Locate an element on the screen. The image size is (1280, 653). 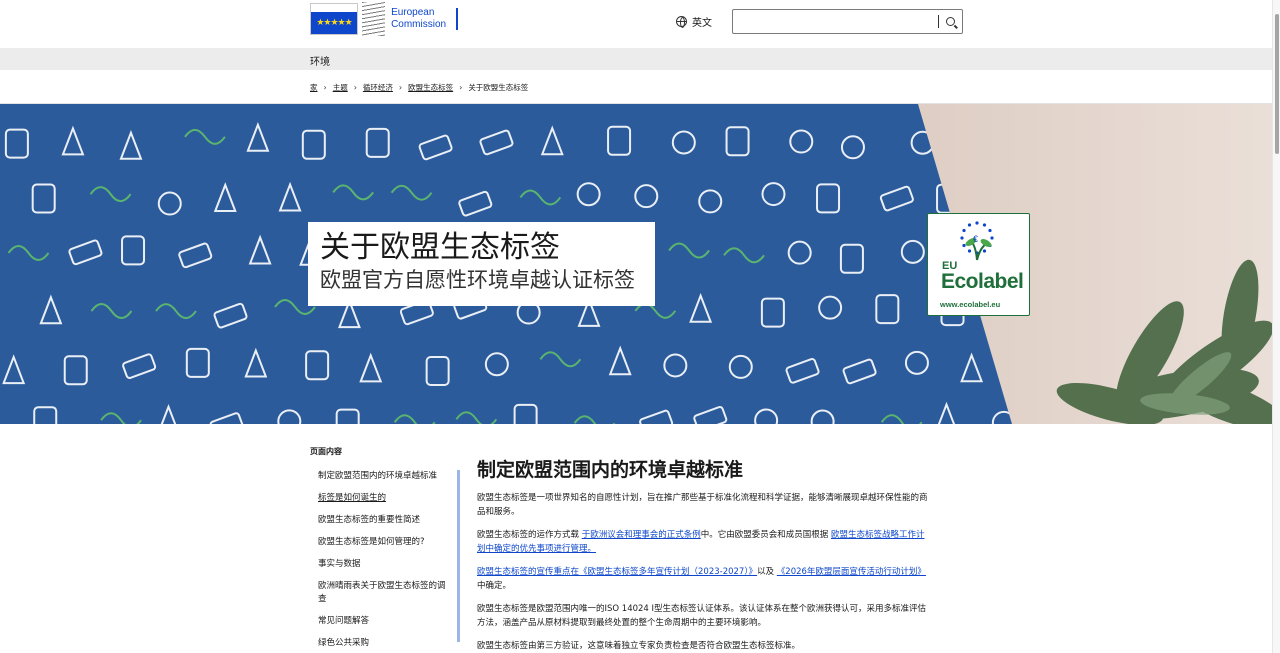
toc-item-origin: 标签是如何诞生的 is located at coordinates (380, 498).